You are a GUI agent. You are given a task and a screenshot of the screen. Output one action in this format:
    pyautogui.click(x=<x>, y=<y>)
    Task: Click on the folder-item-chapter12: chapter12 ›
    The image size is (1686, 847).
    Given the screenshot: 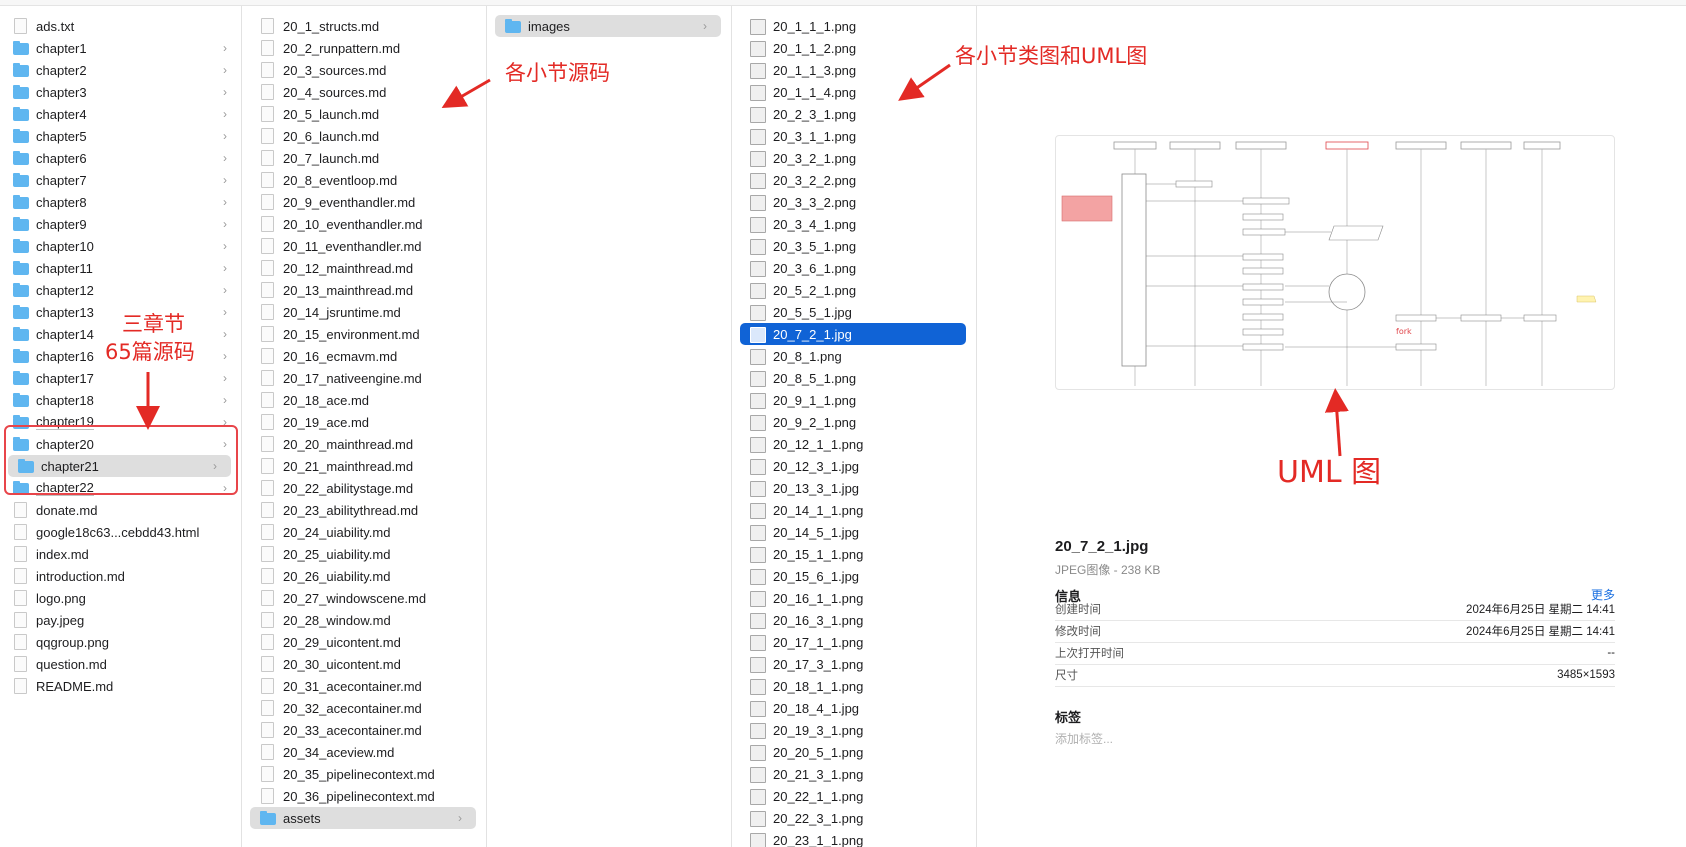 What is the action you would take?
    pyautogui.click(x=120, y=290)
    